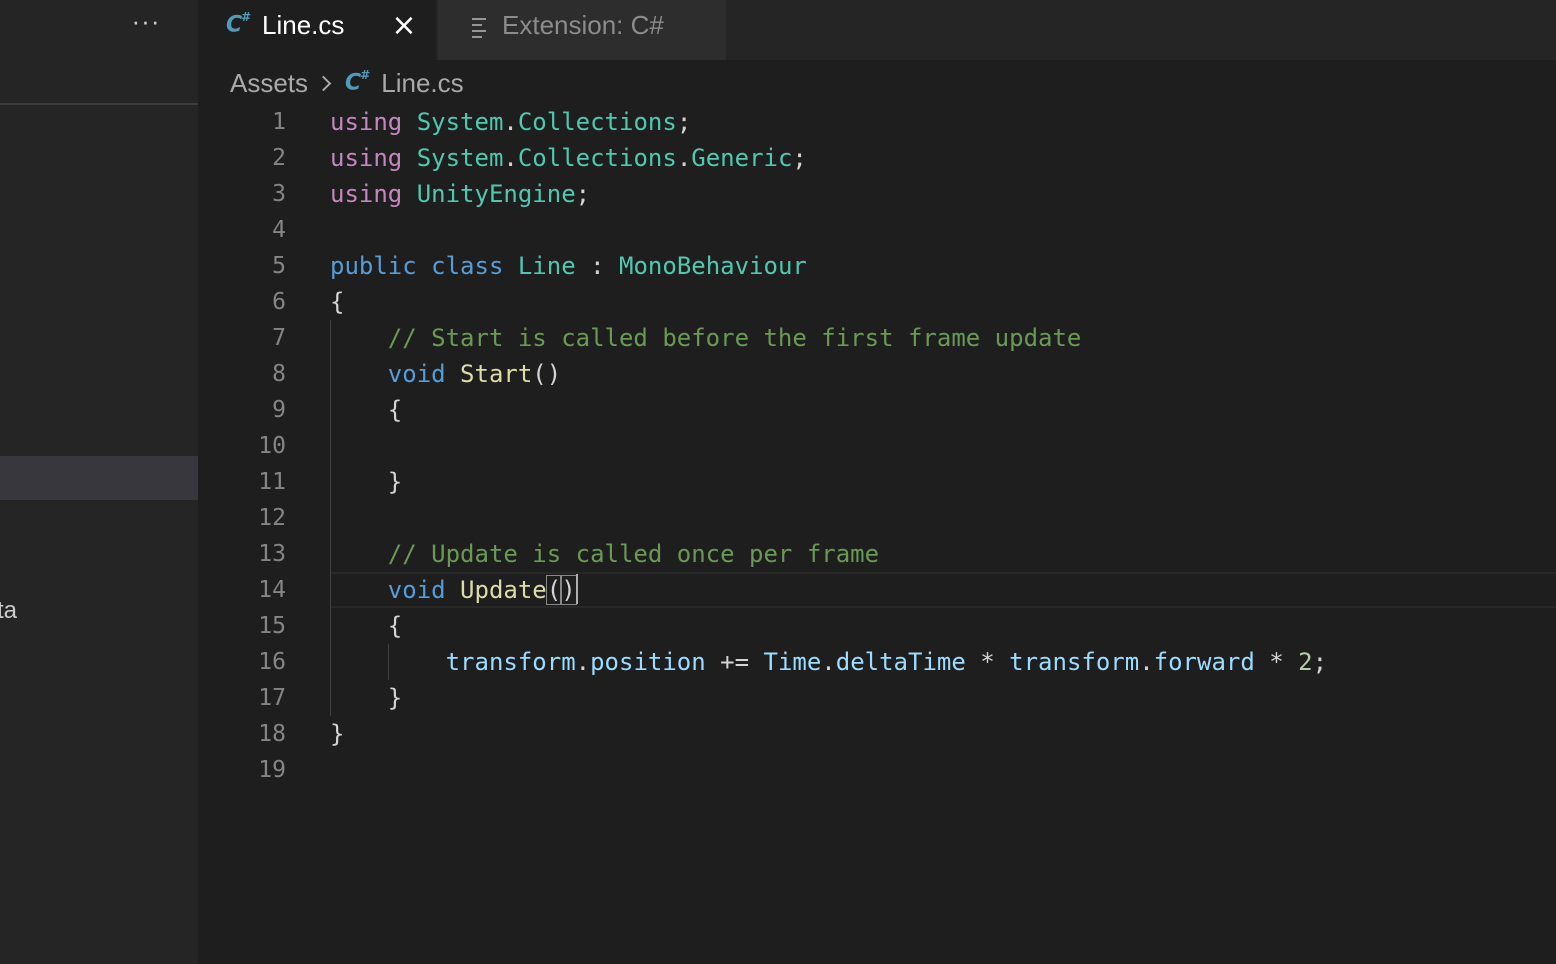 This screenshot has width=1556, height=964. I want to click on code-line: // Update is called once per frame, so click(633, 554).